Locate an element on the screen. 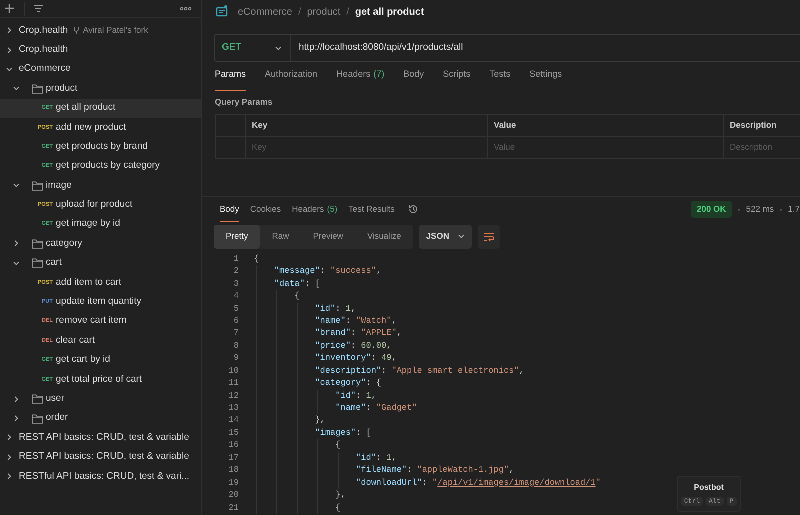  view-mode-tab: Preview is located at coordinates (328, 236).